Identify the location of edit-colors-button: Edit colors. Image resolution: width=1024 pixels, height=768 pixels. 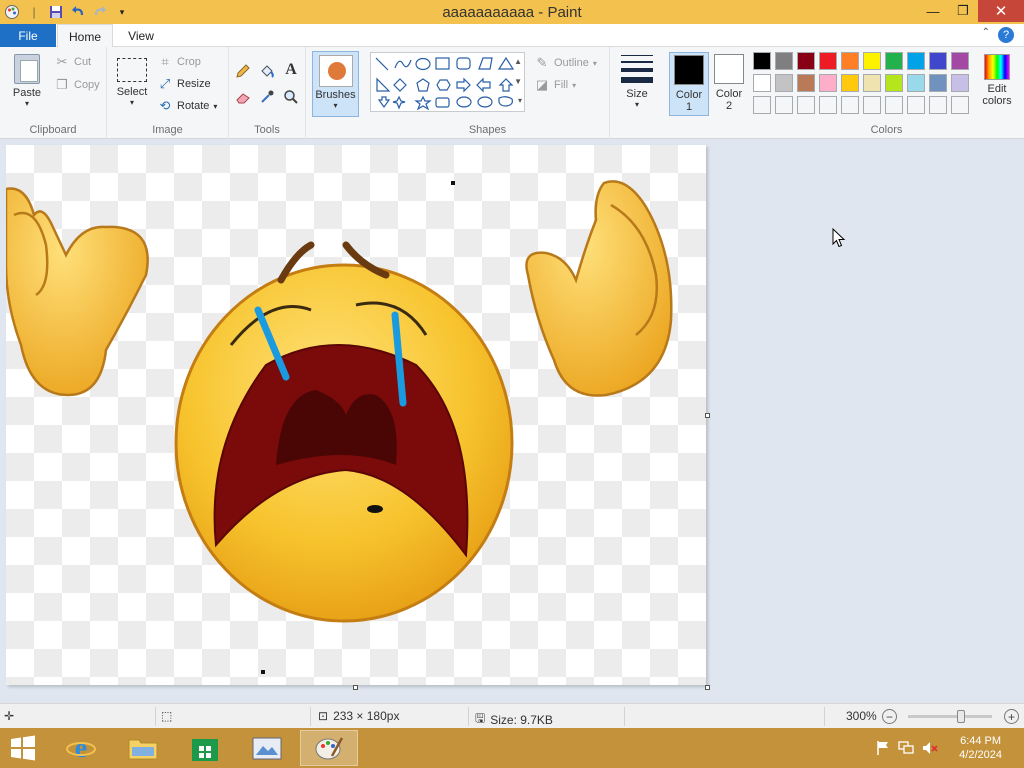
(997, 79).